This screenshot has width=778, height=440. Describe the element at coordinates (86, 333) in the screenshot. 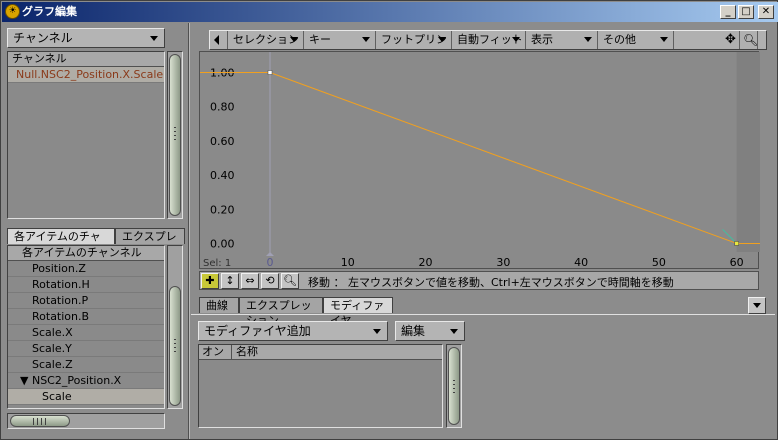

I see `list-item: Scale.X` at that location.